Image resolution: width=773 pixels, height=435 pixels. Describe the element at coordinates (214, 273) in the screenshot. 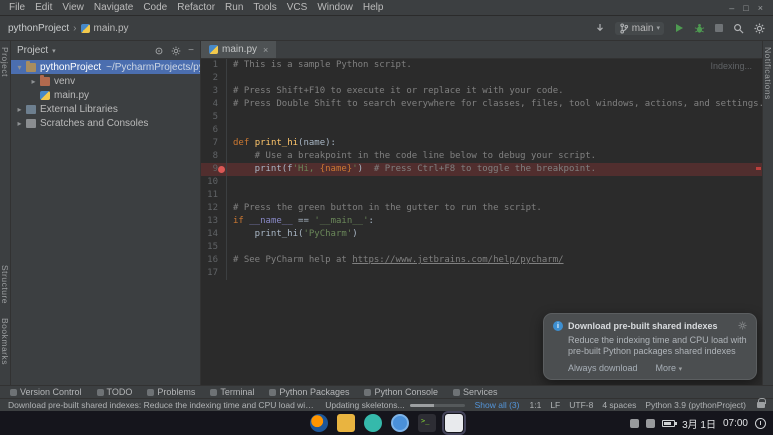

I see `line-number: 17` at that location.